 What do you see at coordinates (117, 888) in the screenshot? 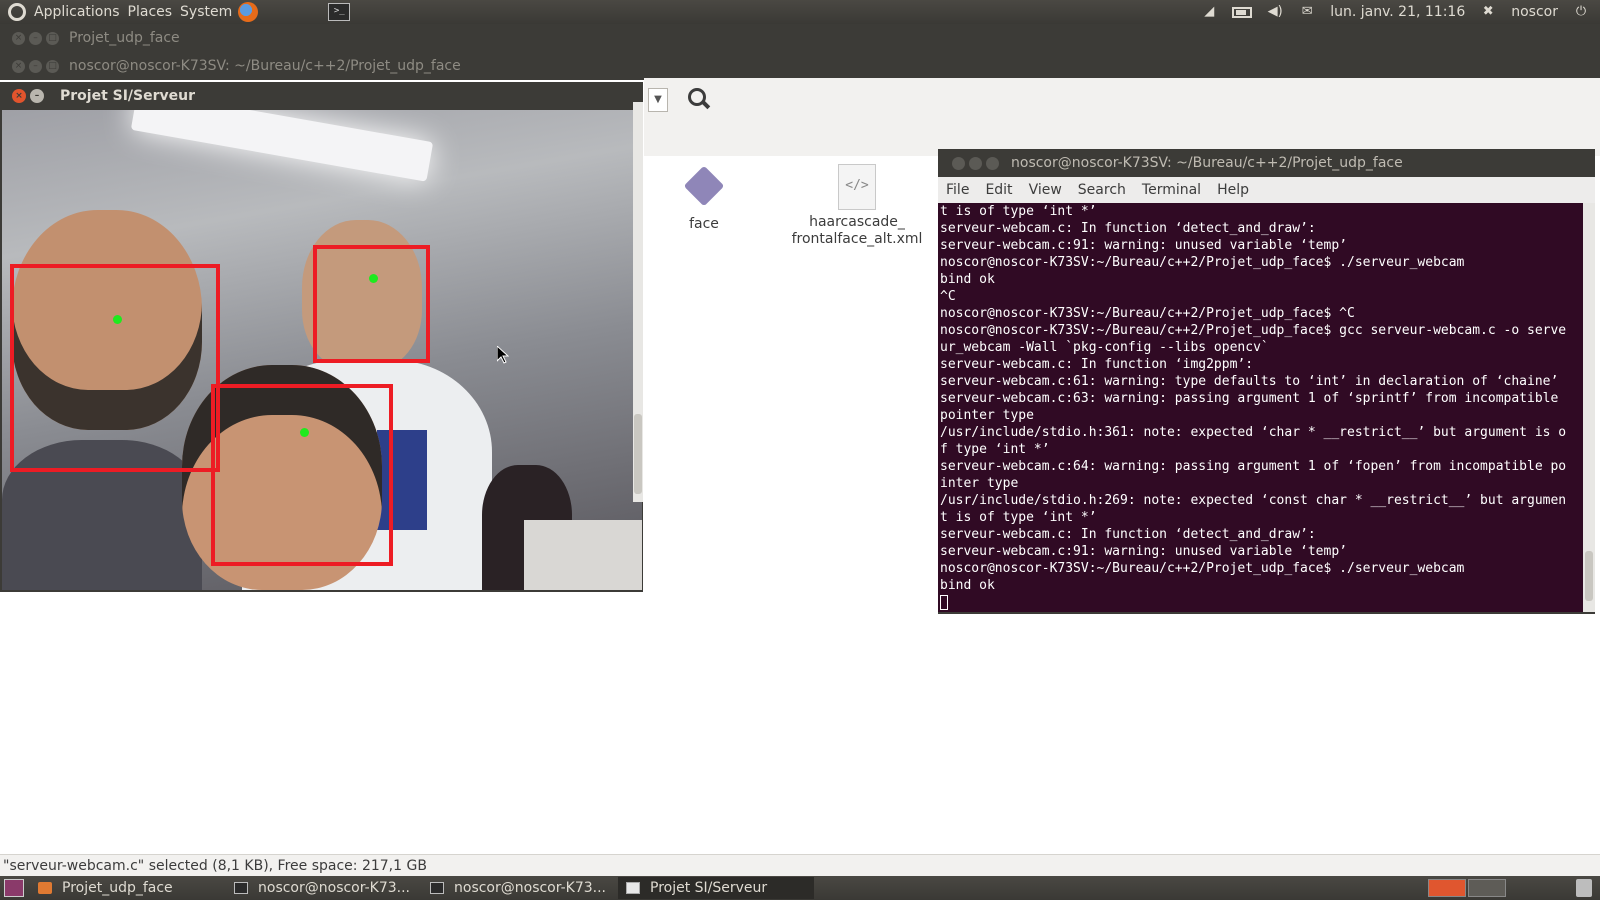
I see `taskbar-label: Projet_udp_face` at bounding box center [117, 888].